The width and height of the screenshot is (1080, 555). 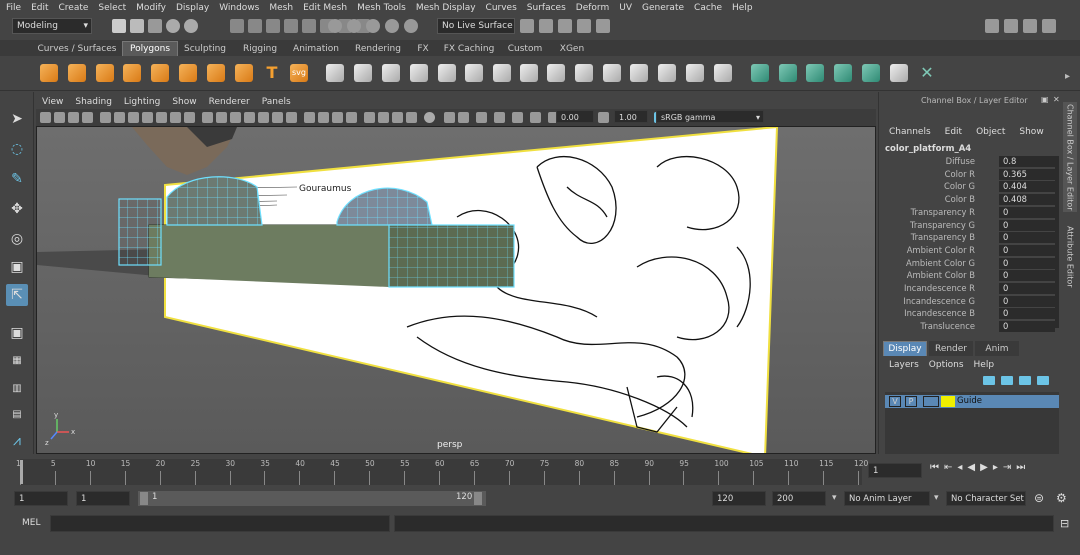 What do you see at coordinates (74, 8) in the screenshot?
I see `menu-create: Create` at bounding box center [74, 8].